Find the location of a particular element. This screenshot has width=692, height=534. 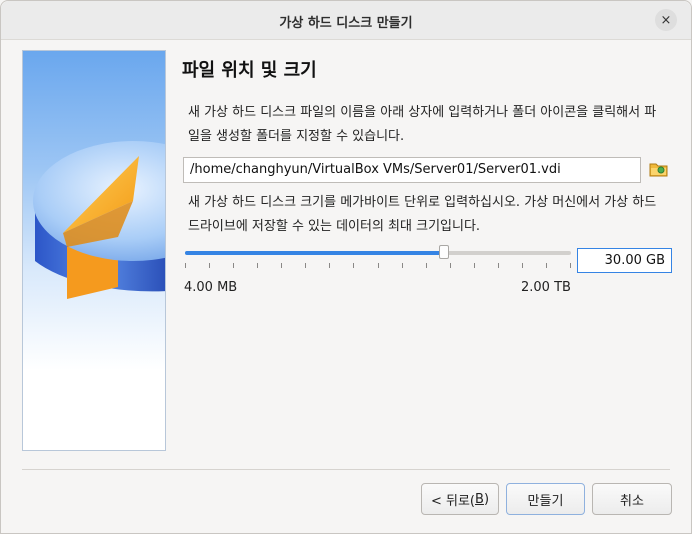

back-button-mnemonic: B is located at coordinates (479, 499).